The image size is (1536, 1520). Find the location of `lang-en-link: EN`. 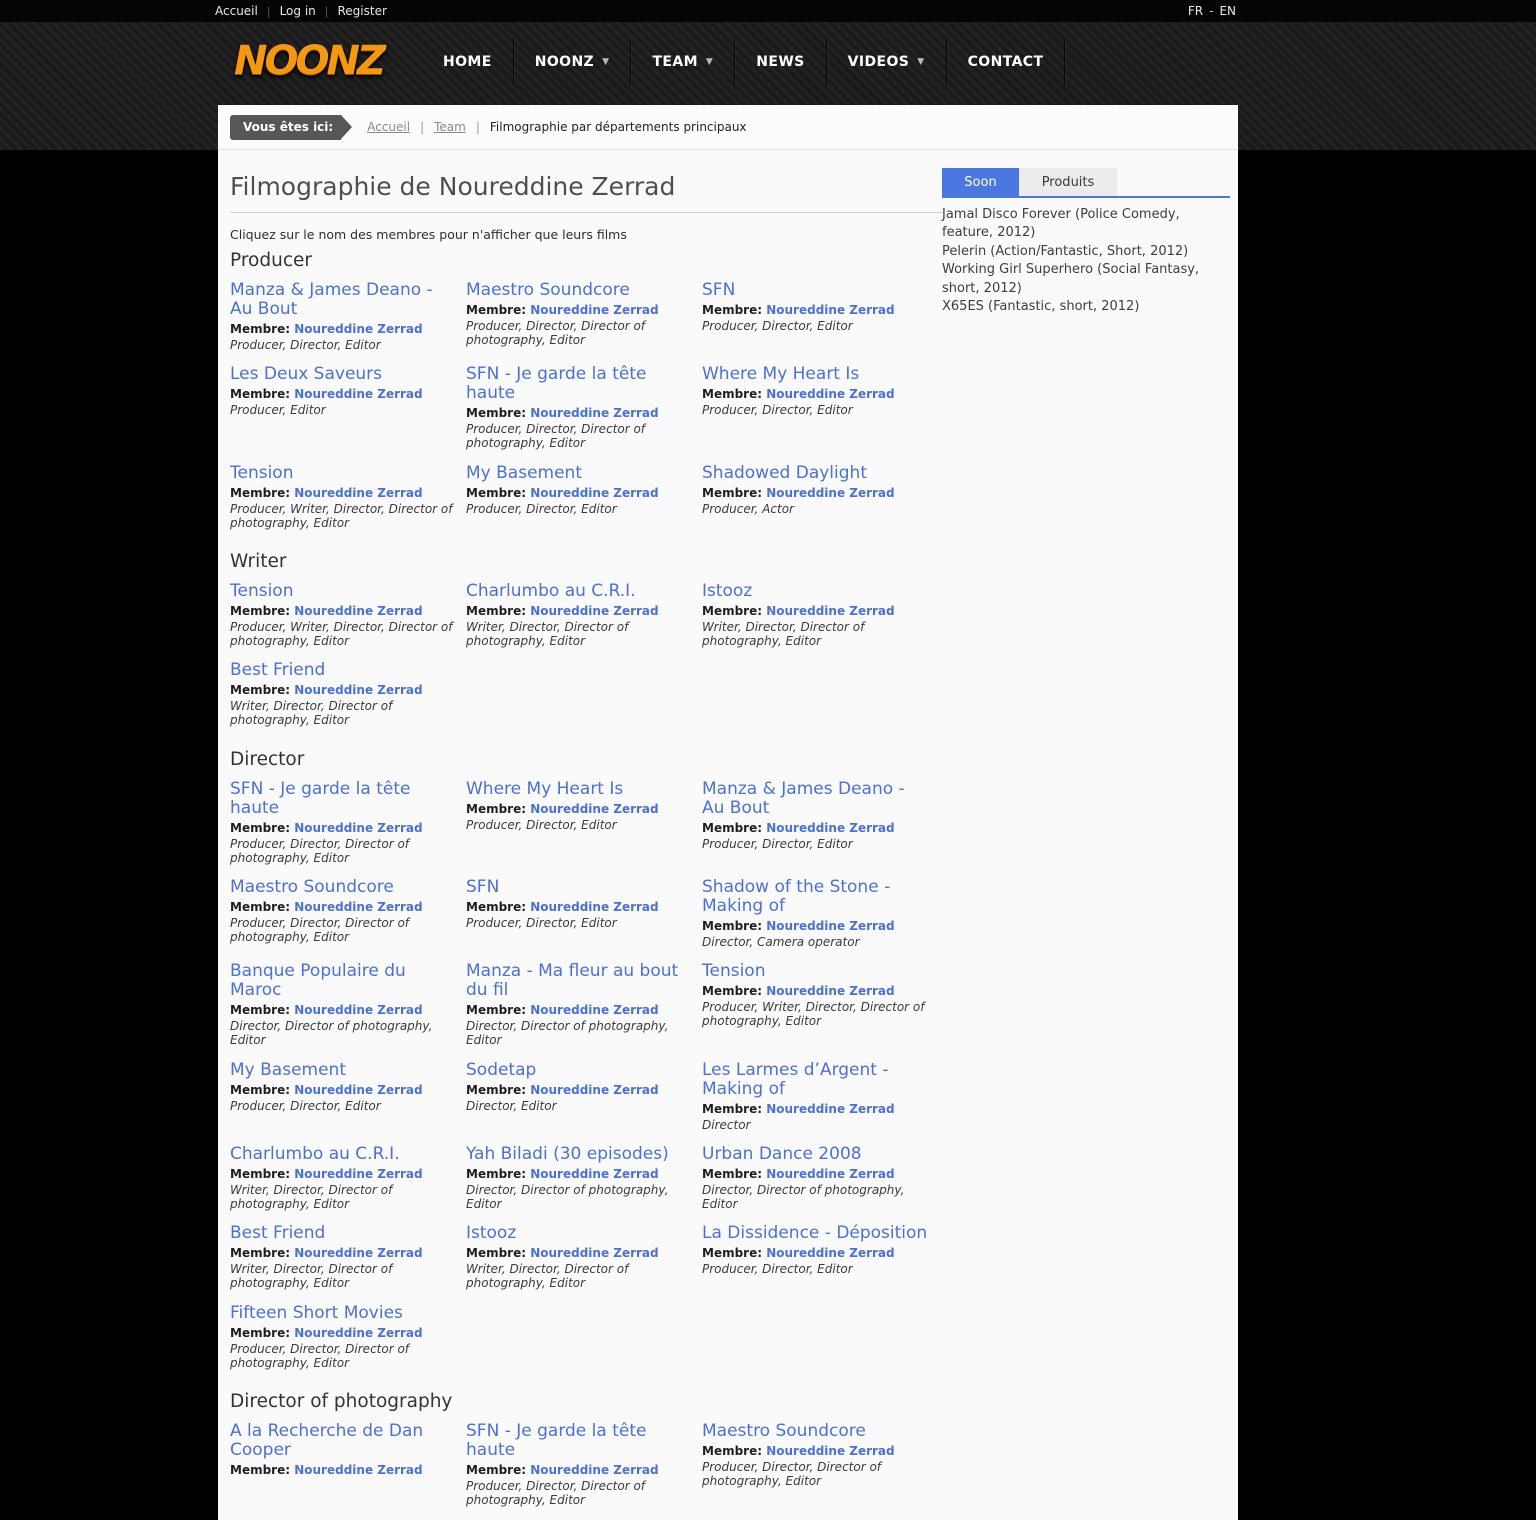

lang-en-link: EN is located at coordinates (1227, 11).